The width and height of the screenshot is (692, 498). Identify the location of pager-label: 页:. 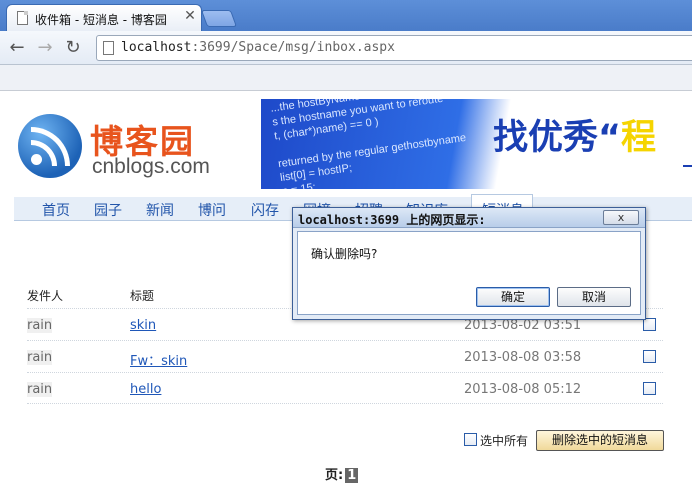
(334, 475).